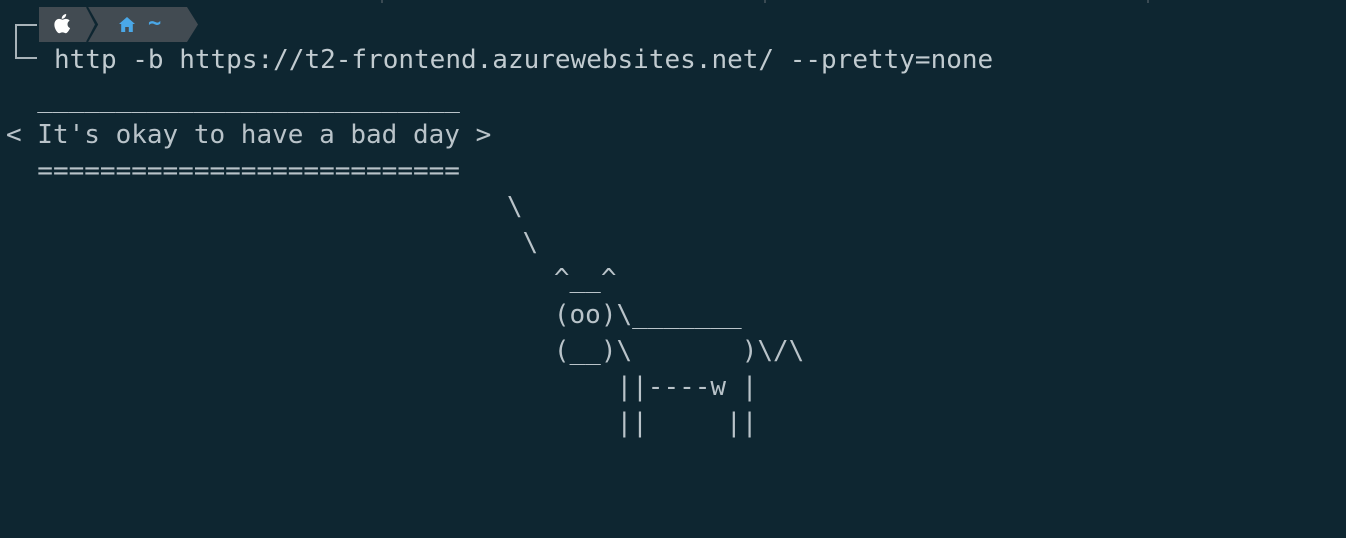 The image size is (1346, 538). Describe the element at coordinates (142, 24) in the screenshot. I see `prompt-dir-segment` at that location.